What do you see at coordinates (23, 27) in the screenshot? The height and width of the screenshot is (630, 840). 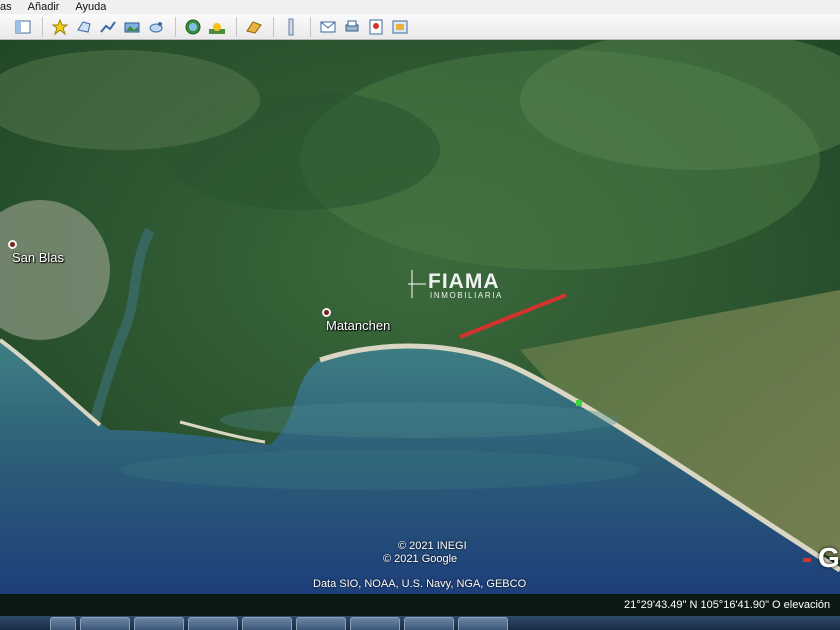 I see `sidebar-toggle-icon` at bounding box center [23, 27].